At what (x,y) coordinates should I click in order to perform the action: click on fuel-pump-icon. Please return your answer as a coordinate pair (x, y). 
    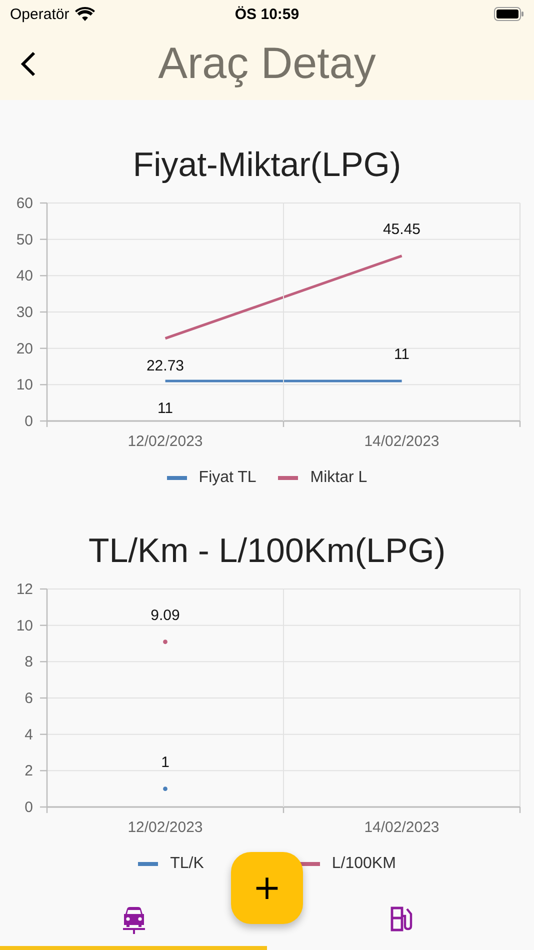
    Looking at the image, I should click on (400, 919).